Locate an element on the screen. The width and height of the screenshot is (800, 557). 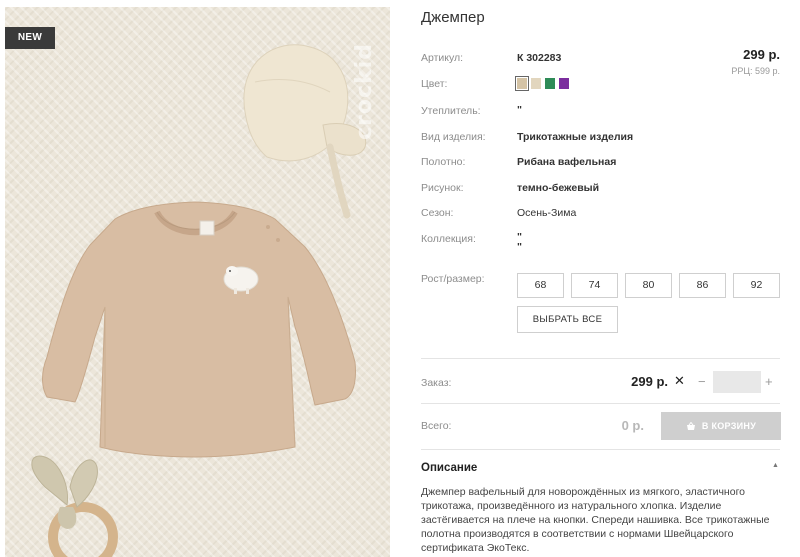
size-option-80: 80 is located at coordinates (648, 285).